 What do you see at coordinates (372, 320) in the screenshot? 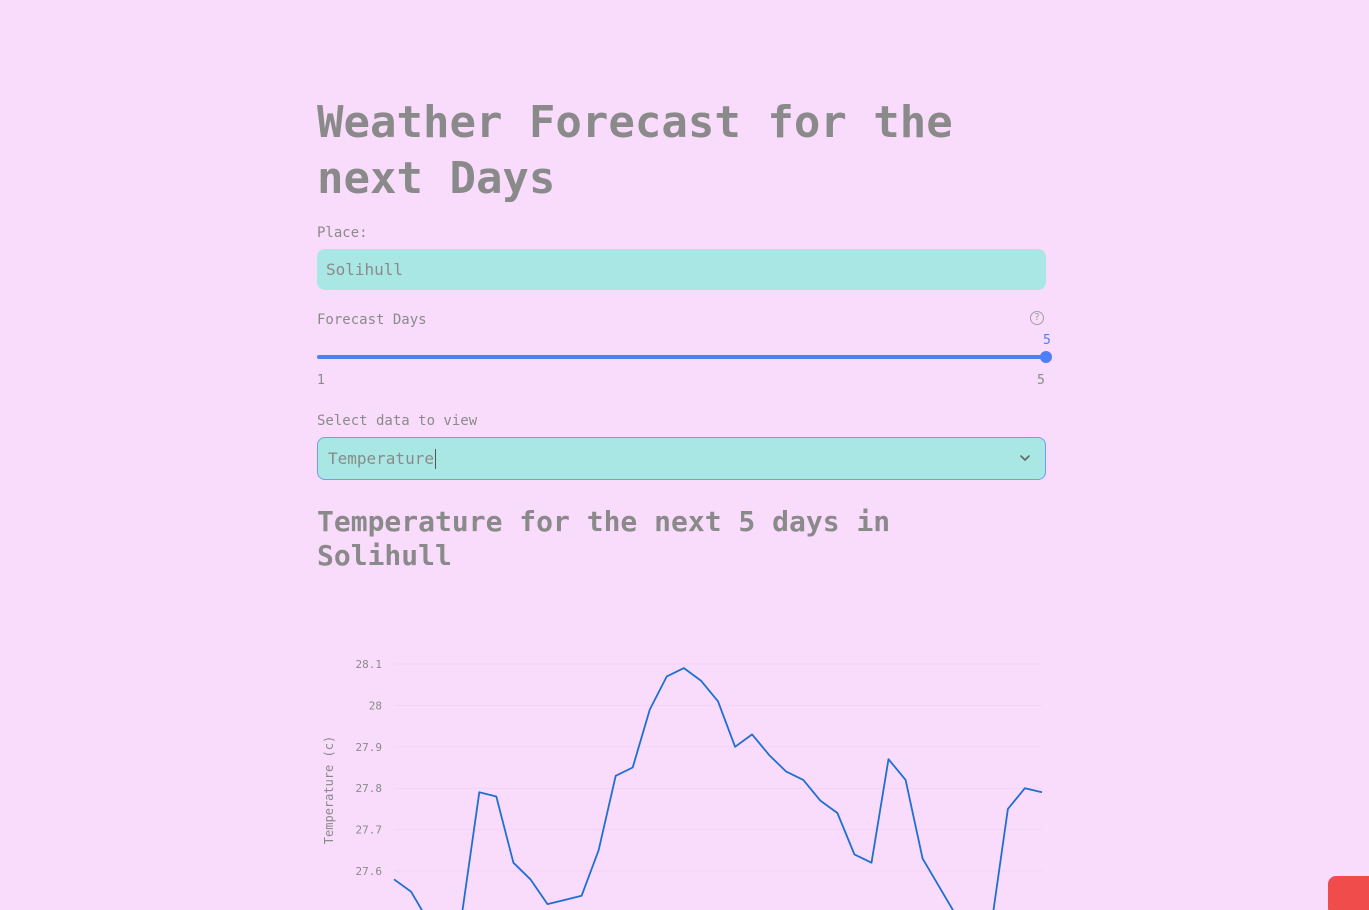
I see `forecast-days-label: Forecast Days` at bounding box center [372, 320].